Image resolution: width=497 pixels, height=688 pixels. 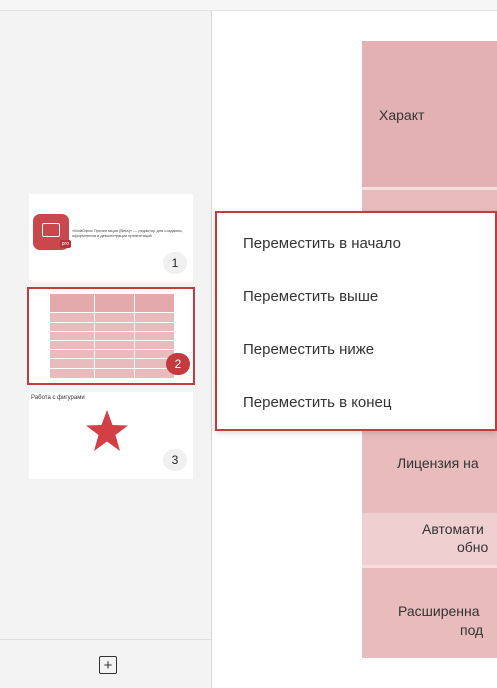 What do you see at coordinates (473, 547) in the screenshot?
I see `row-2-text-line2: обно` at bounding box center [473, 547].